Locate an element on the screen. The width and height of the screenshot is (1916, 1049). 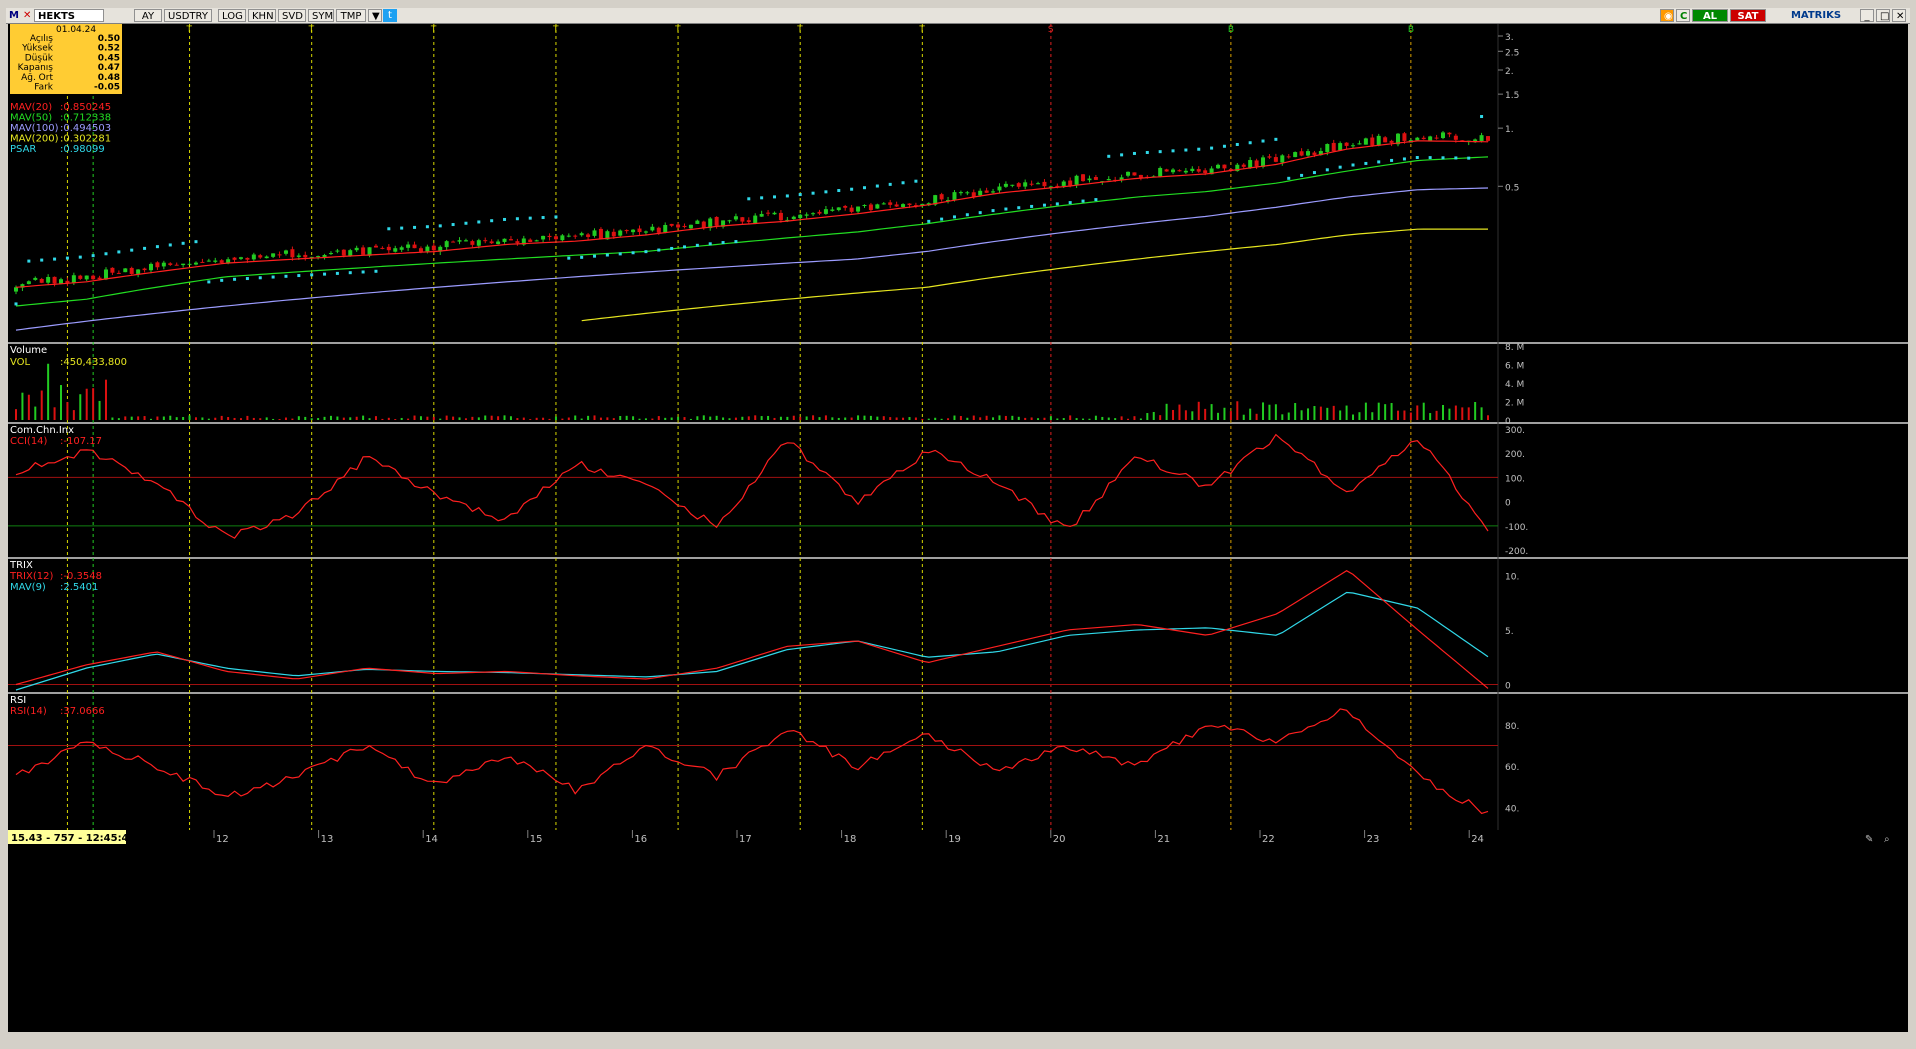
x-axis-label: 15 is located at coordinates (536, 839).